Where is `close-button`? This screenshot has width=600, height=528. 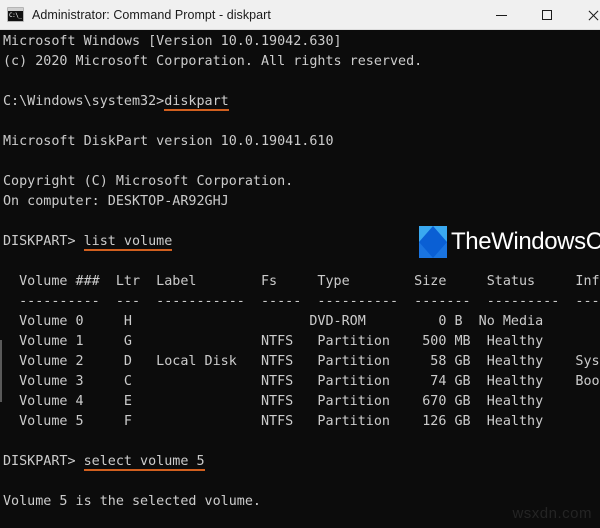
close-button is located at coordinates (585, 15).